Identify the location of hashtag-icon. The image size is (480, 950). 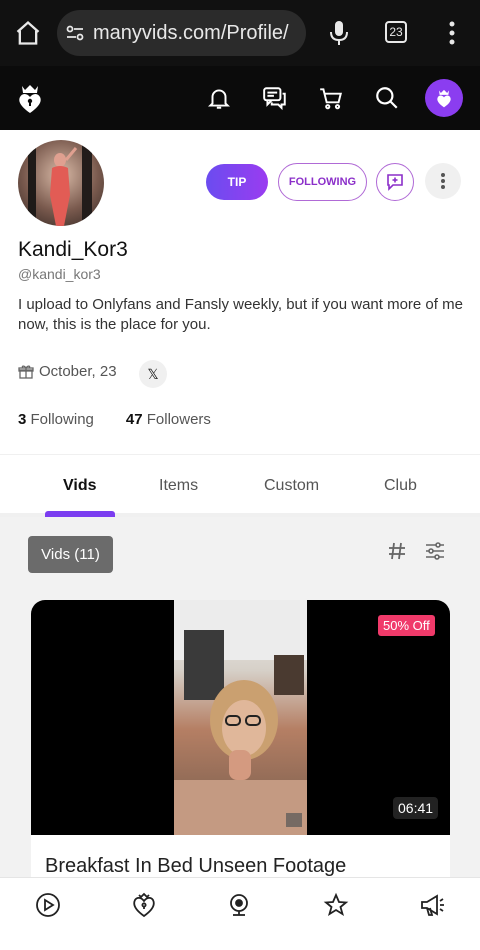
(397, 551).